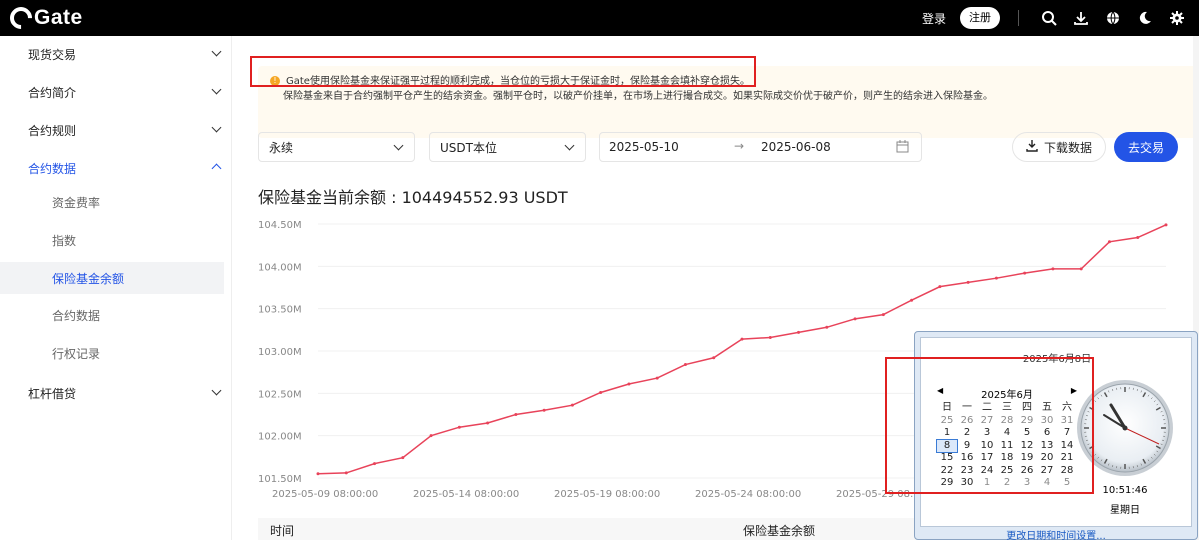 The image size is (1199, 542). I want to click on header-divider, so click(1018, 18).